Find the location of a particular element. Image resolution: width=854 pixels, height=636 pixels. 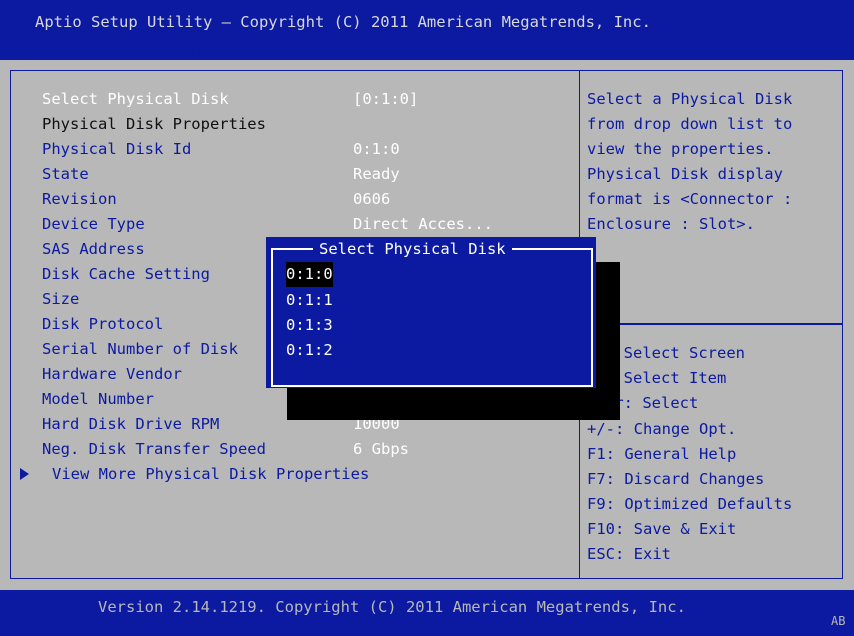

row-value: 6 Gbps is located at coordinates (381, 449).